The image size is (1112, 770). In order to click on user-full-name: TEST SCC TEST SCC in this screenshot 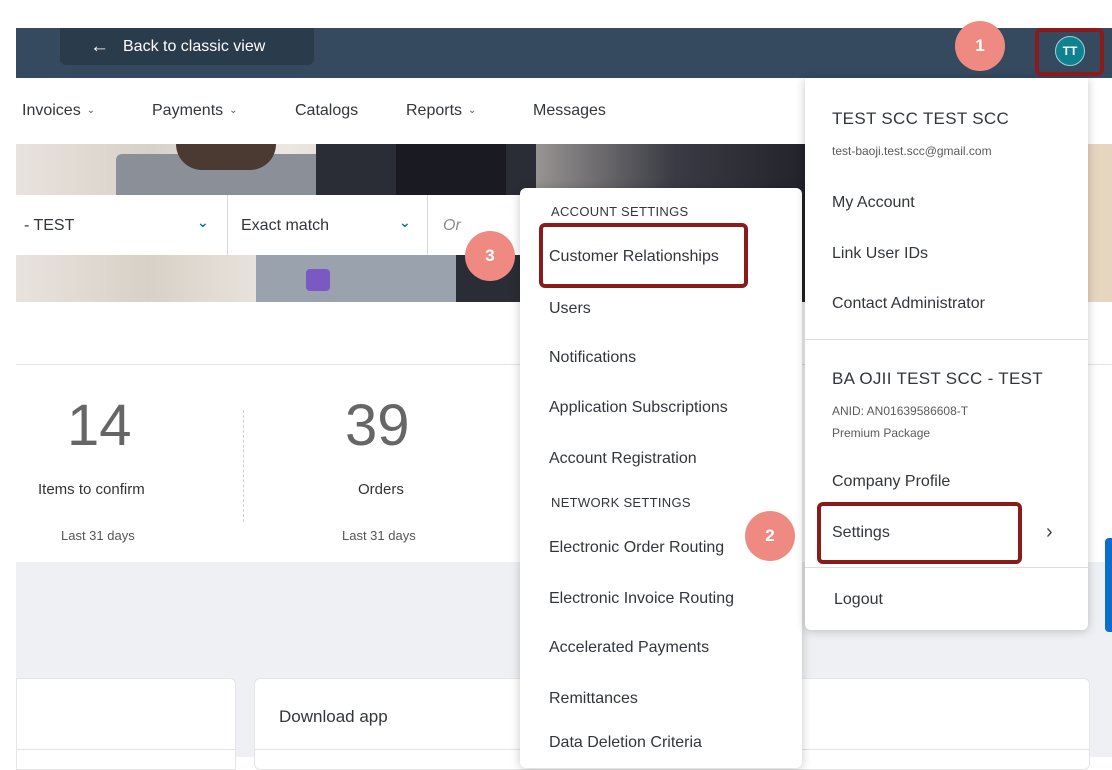, I will do `click(921, 118)`.